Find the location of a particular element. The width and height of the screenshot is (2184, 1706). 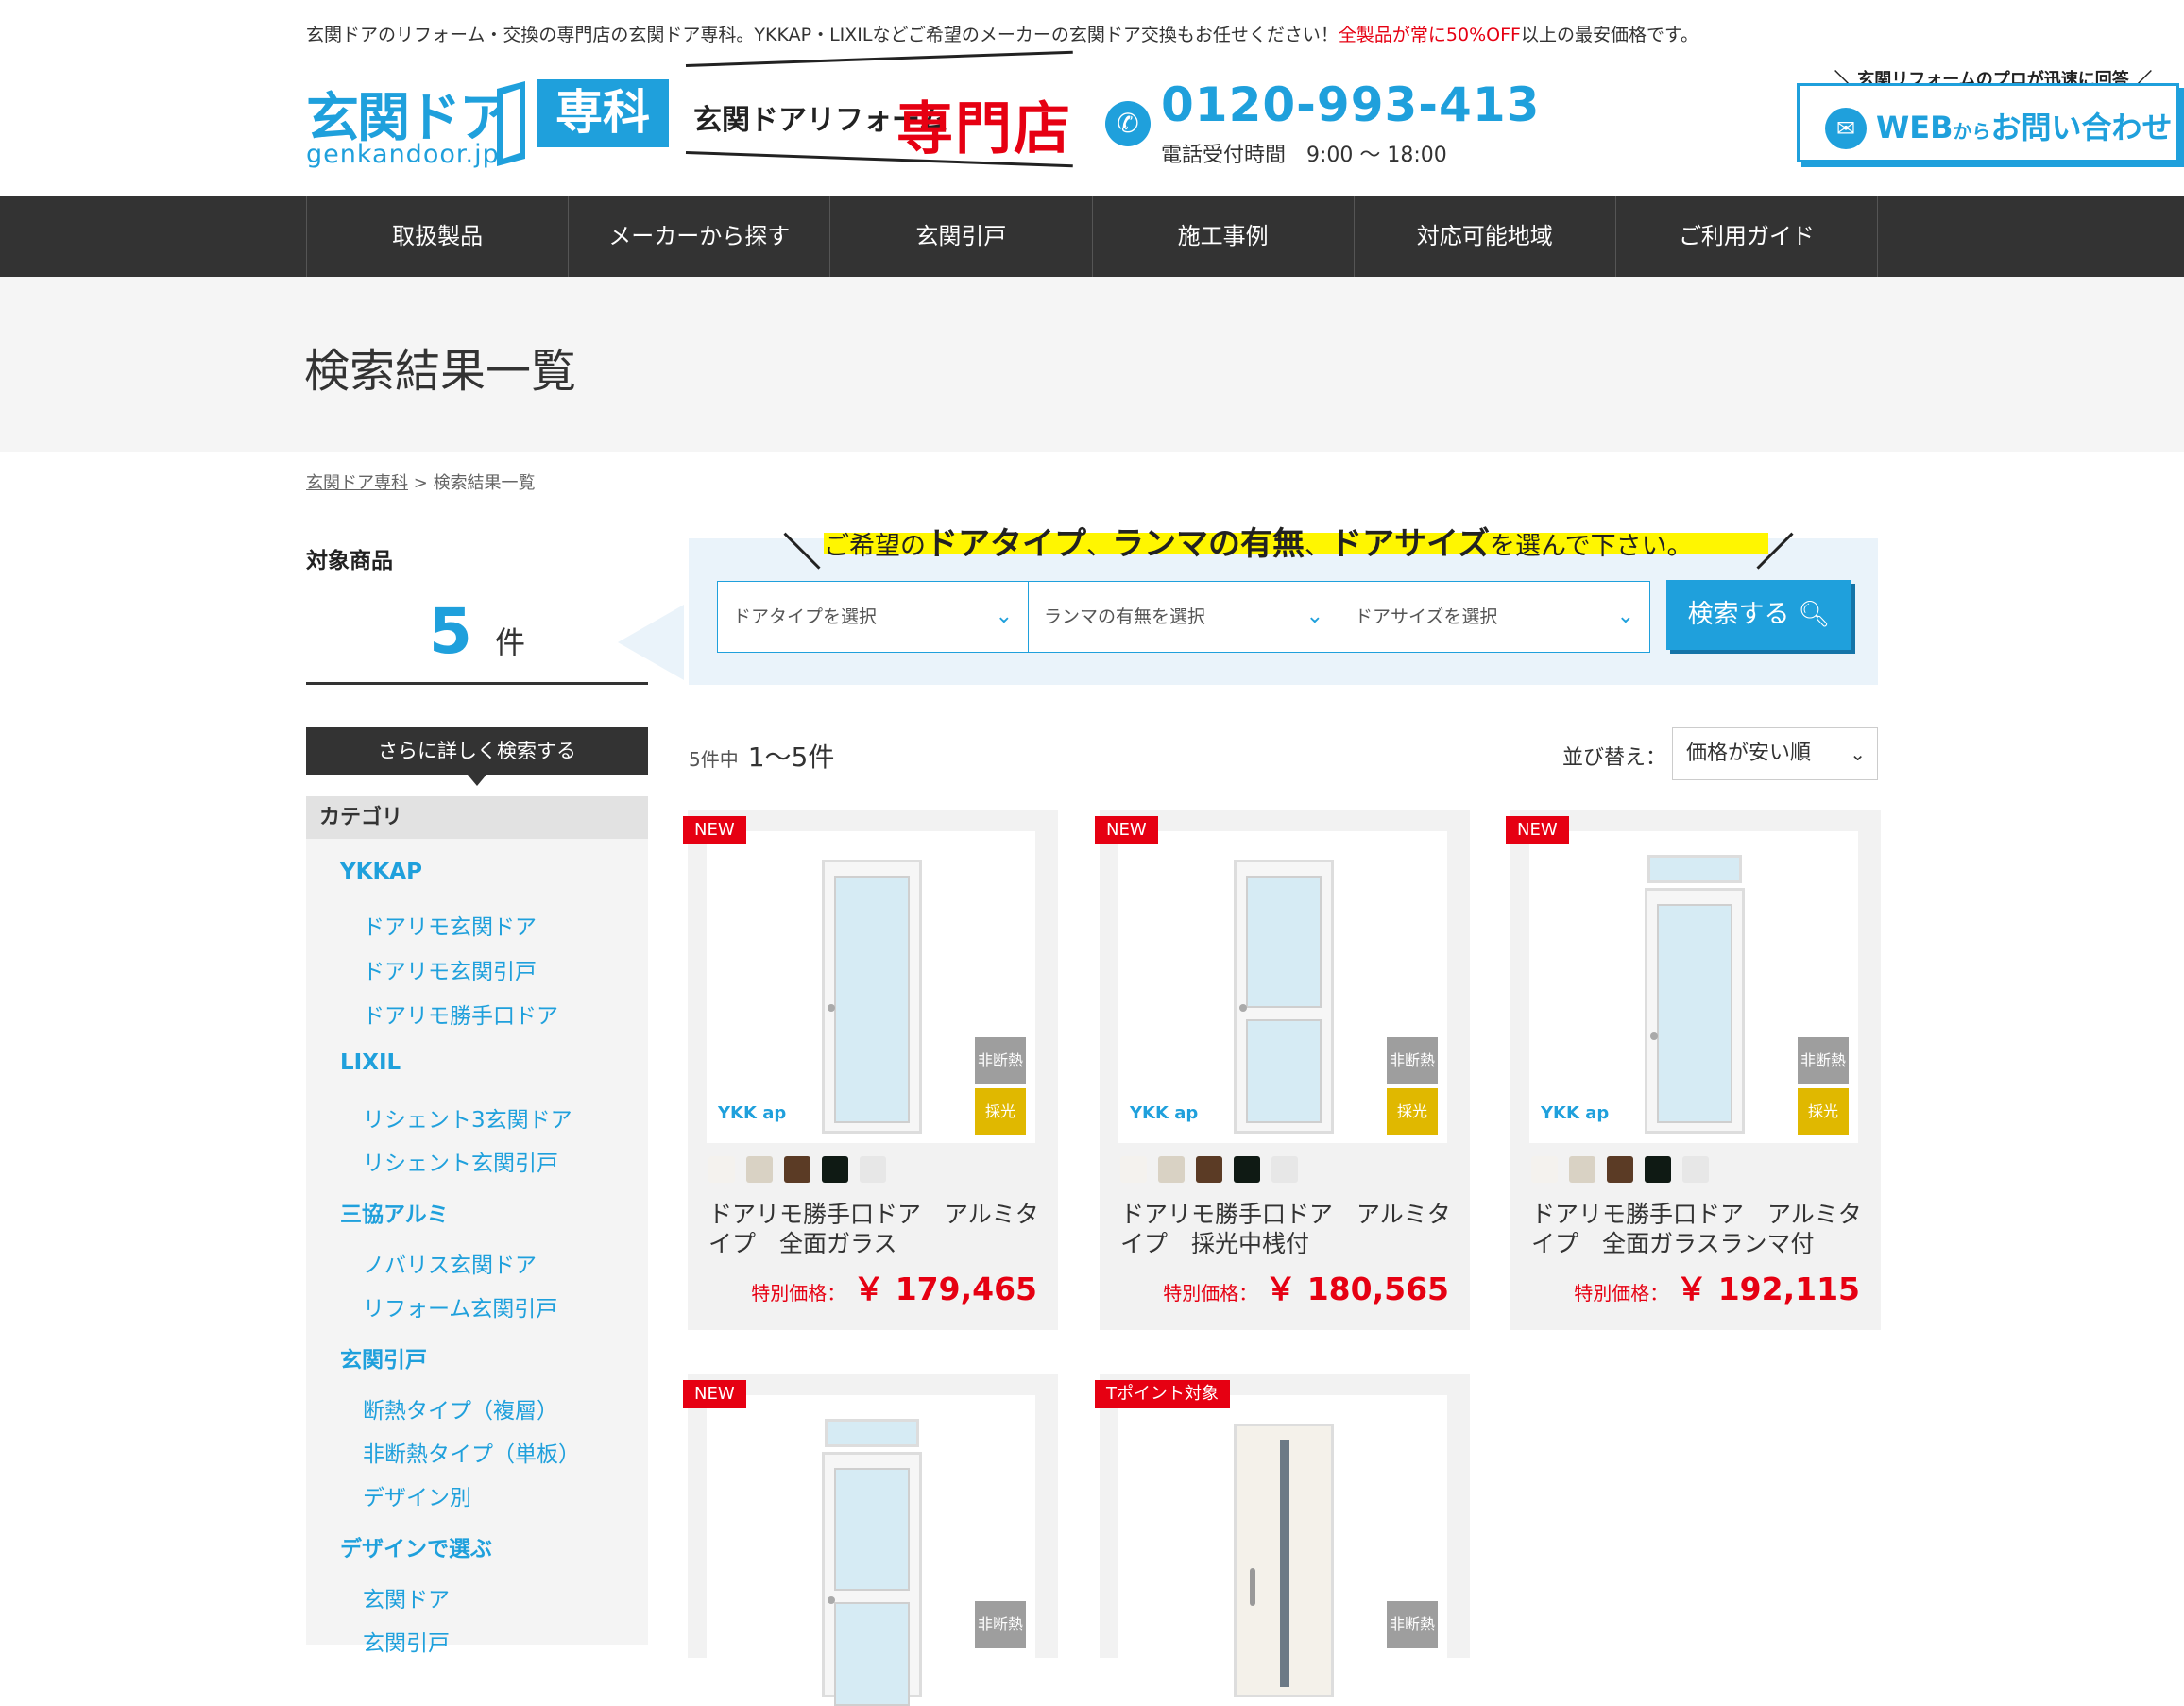

result-range: 5件中 1〜5件 is located at coordinates (762, 757).